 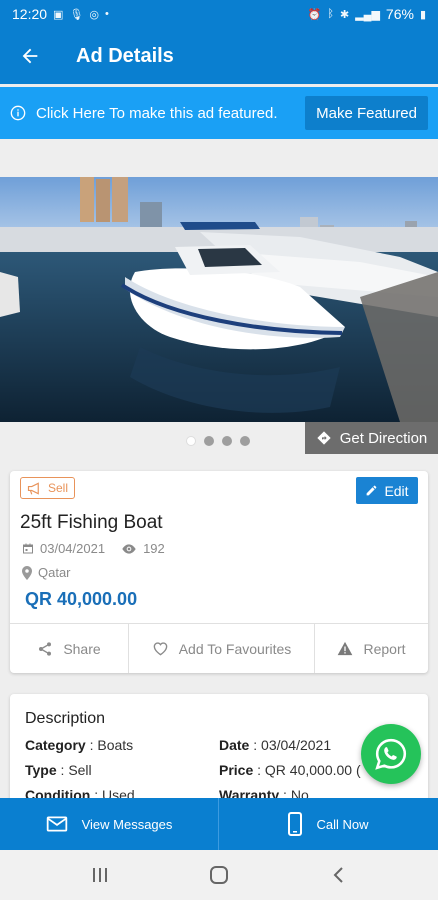 I want to click on status-time: 12:20, so click(x=30, y=14).